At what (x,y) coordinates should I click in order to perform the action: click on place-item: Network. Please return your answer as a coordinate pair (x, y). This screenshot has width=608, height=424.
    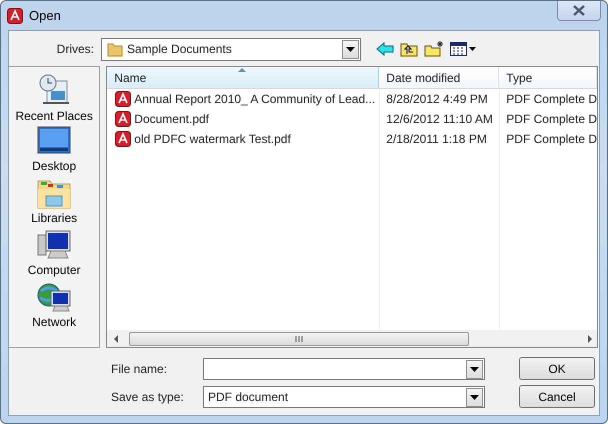
    Looking at the image, I should click on (54, 307).